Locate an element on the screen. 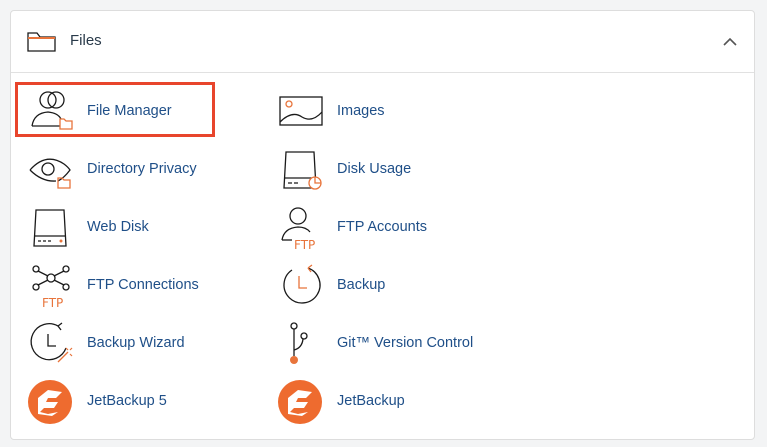  ftp-connections-icon: FTP is located at coordinates (54, 286).